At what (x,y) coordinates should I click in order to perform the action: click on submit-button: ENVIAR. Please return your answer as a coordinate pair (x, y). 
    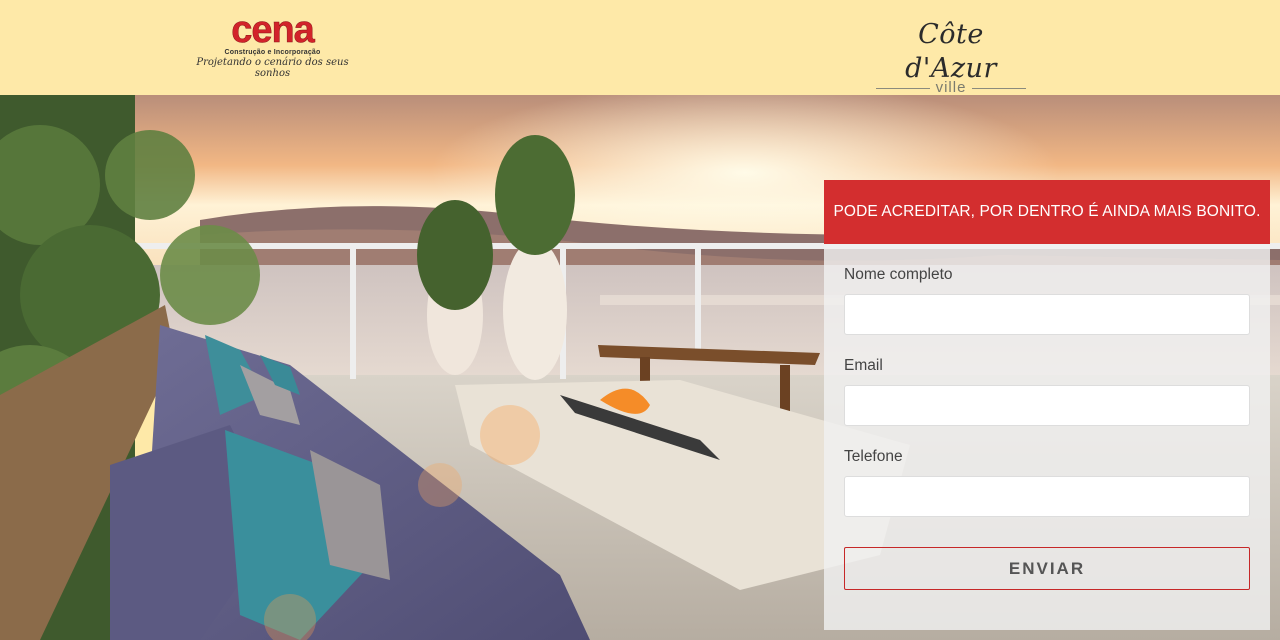
    Looking at the image, I should click on (1047, 568).